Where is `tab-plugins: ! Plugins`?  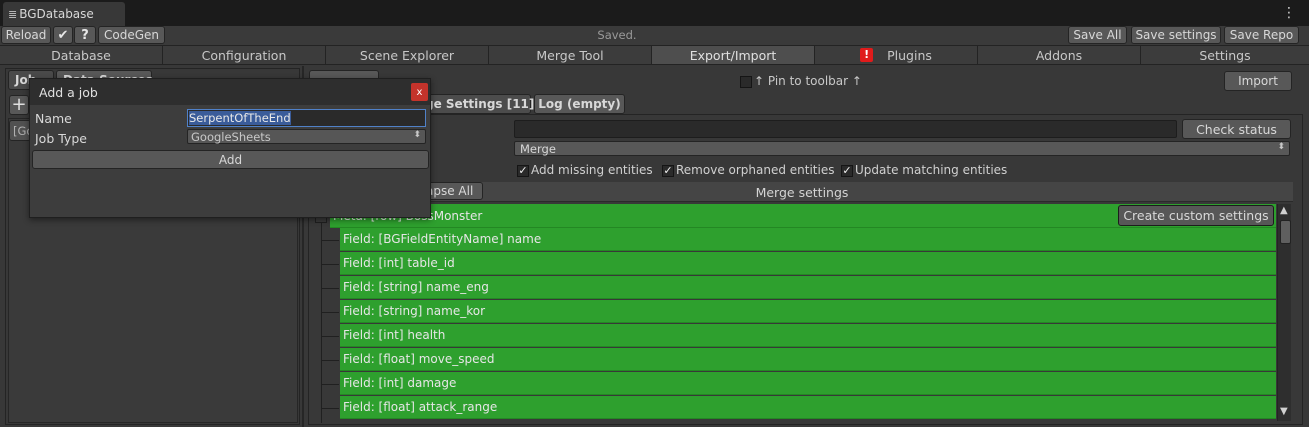
tab-plugins: ! Plugins is located at coordinates (896, 55).